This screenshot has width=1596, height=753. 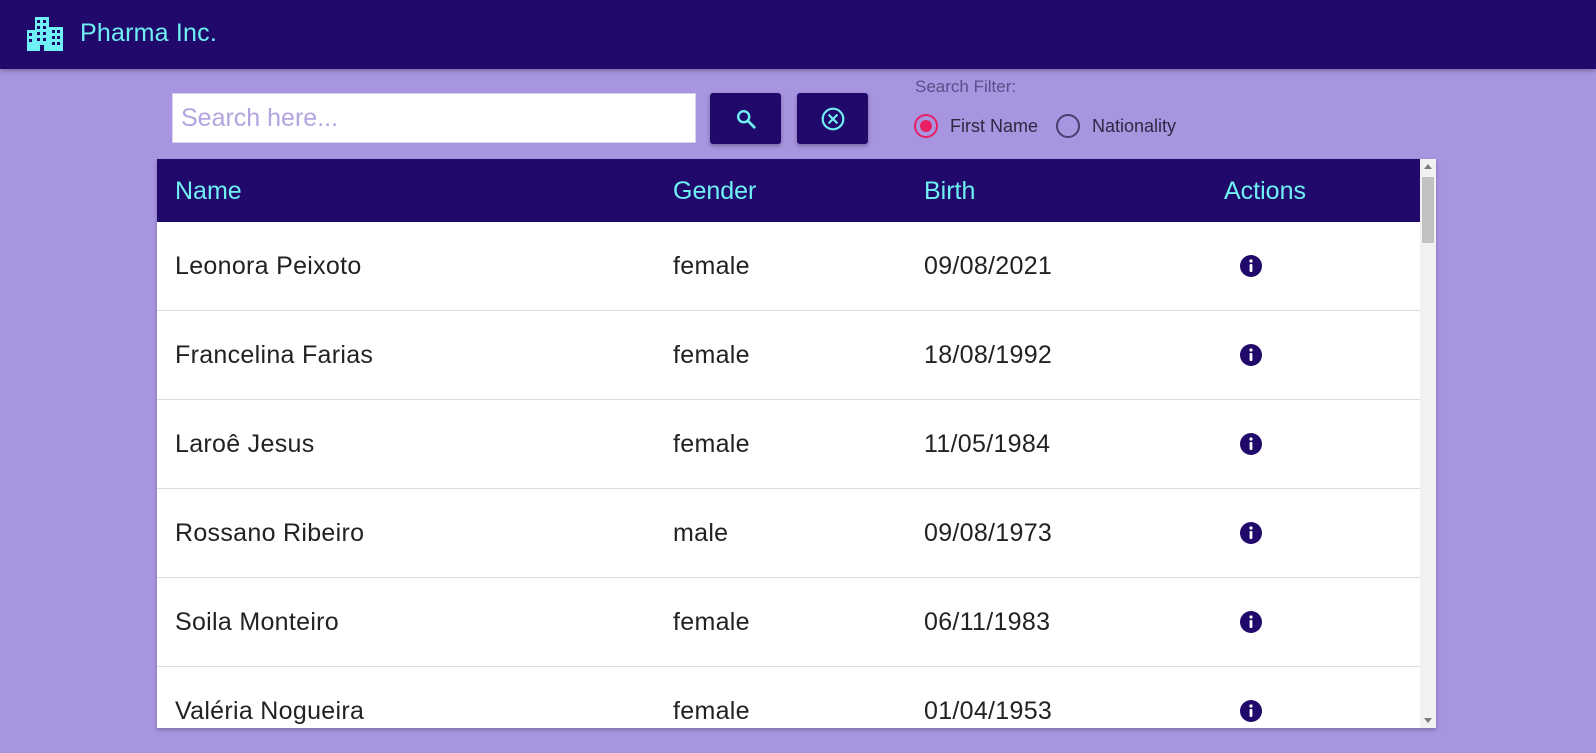 What do you see at coordinates (245, 444) in the screenshot?
I see `cell-name: Laroê Jesus` at bounding box center [245, 444].